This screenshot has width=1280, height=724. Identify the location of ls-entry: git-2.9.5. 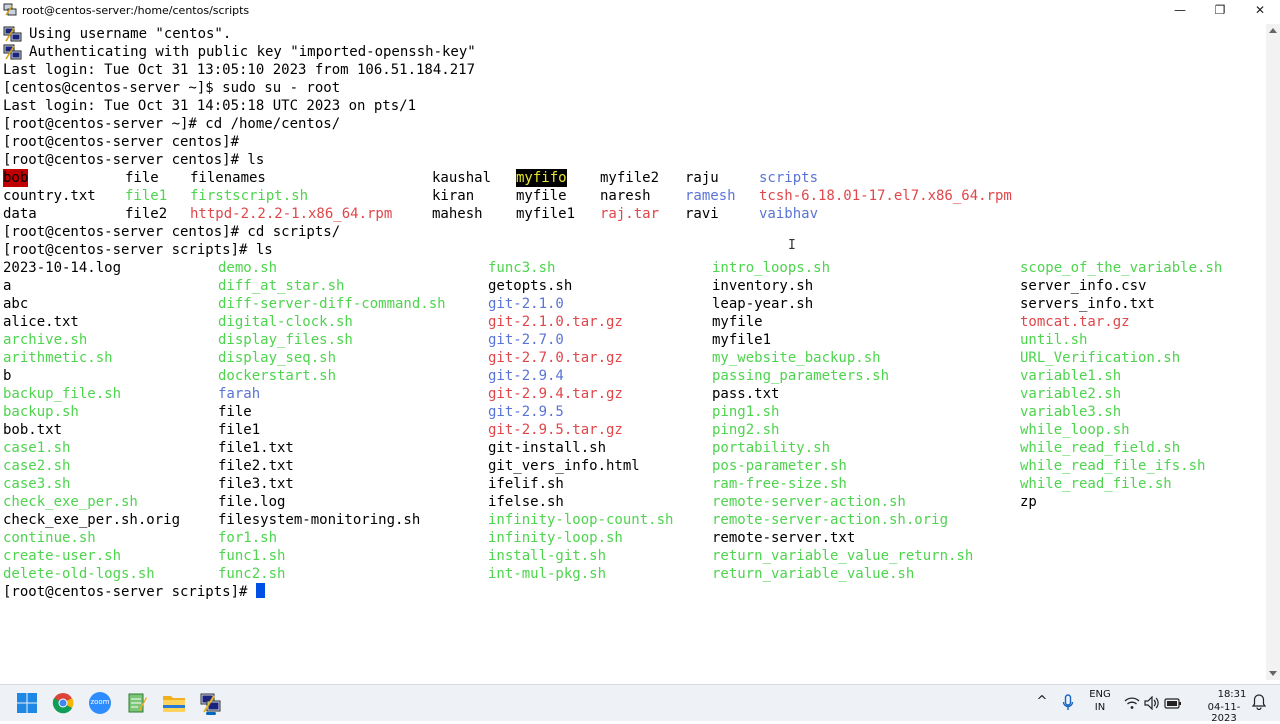
(526, 412).